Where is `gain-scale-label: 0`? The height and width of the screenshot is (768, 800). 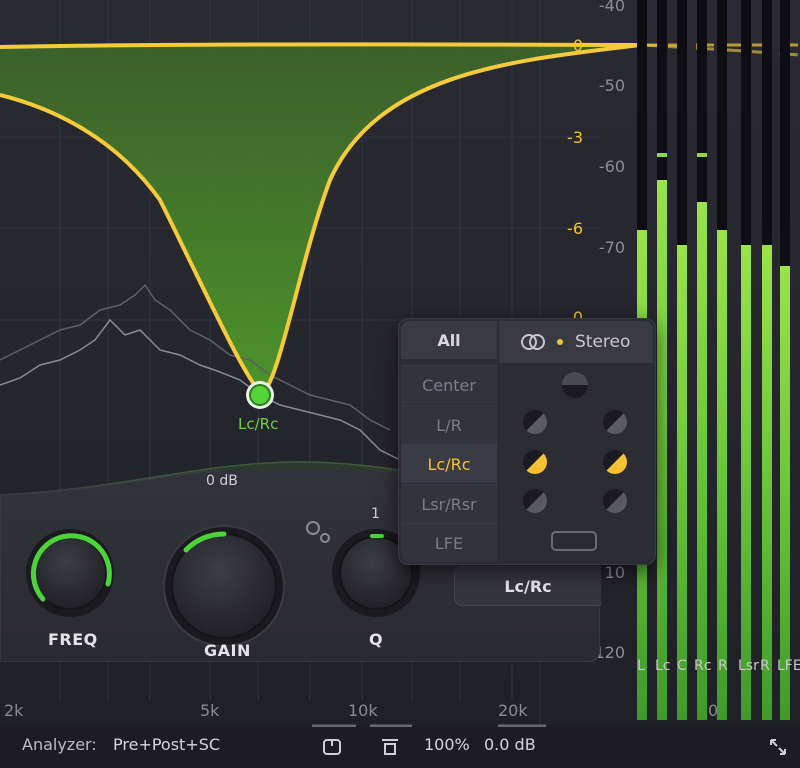
gain-scale-label: 0 is located at coordinates (577, 45).